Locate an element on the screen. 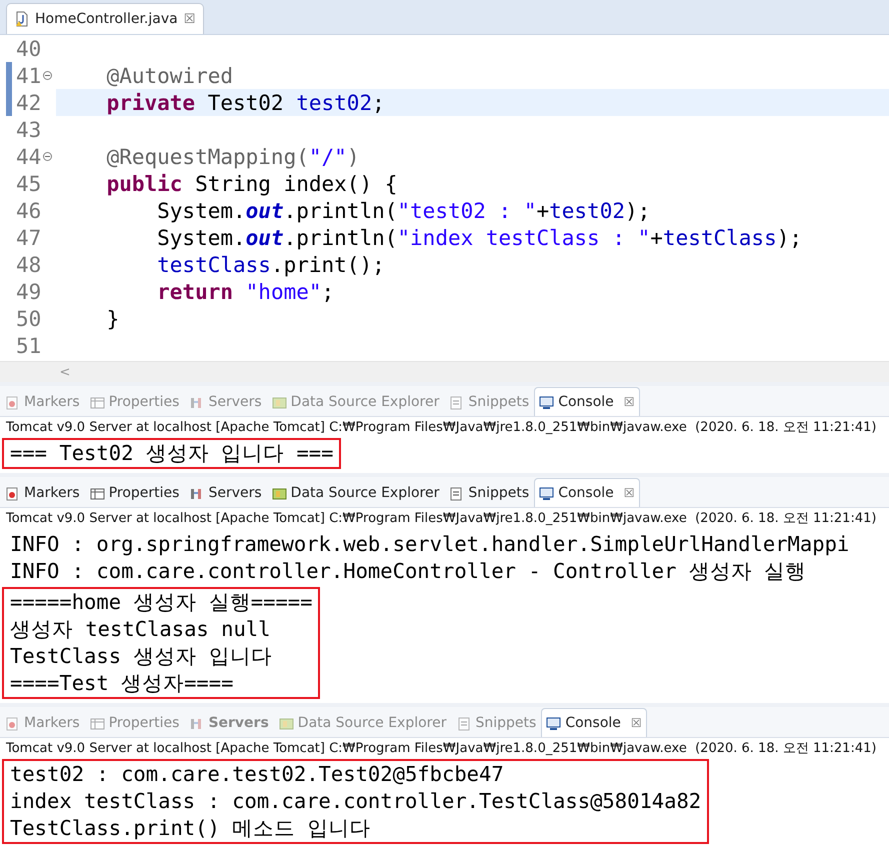  code-line: @RequestMapping("/") is located at coordinates (233, 157).